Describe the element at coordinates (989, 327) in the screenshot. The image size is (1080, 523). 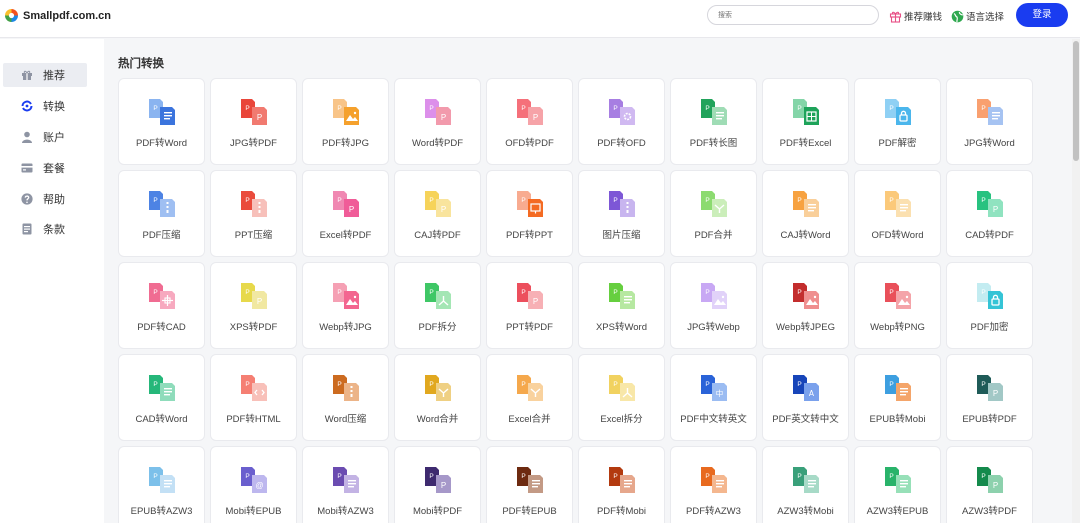
I see `tool-label: PDF加密` at that location.